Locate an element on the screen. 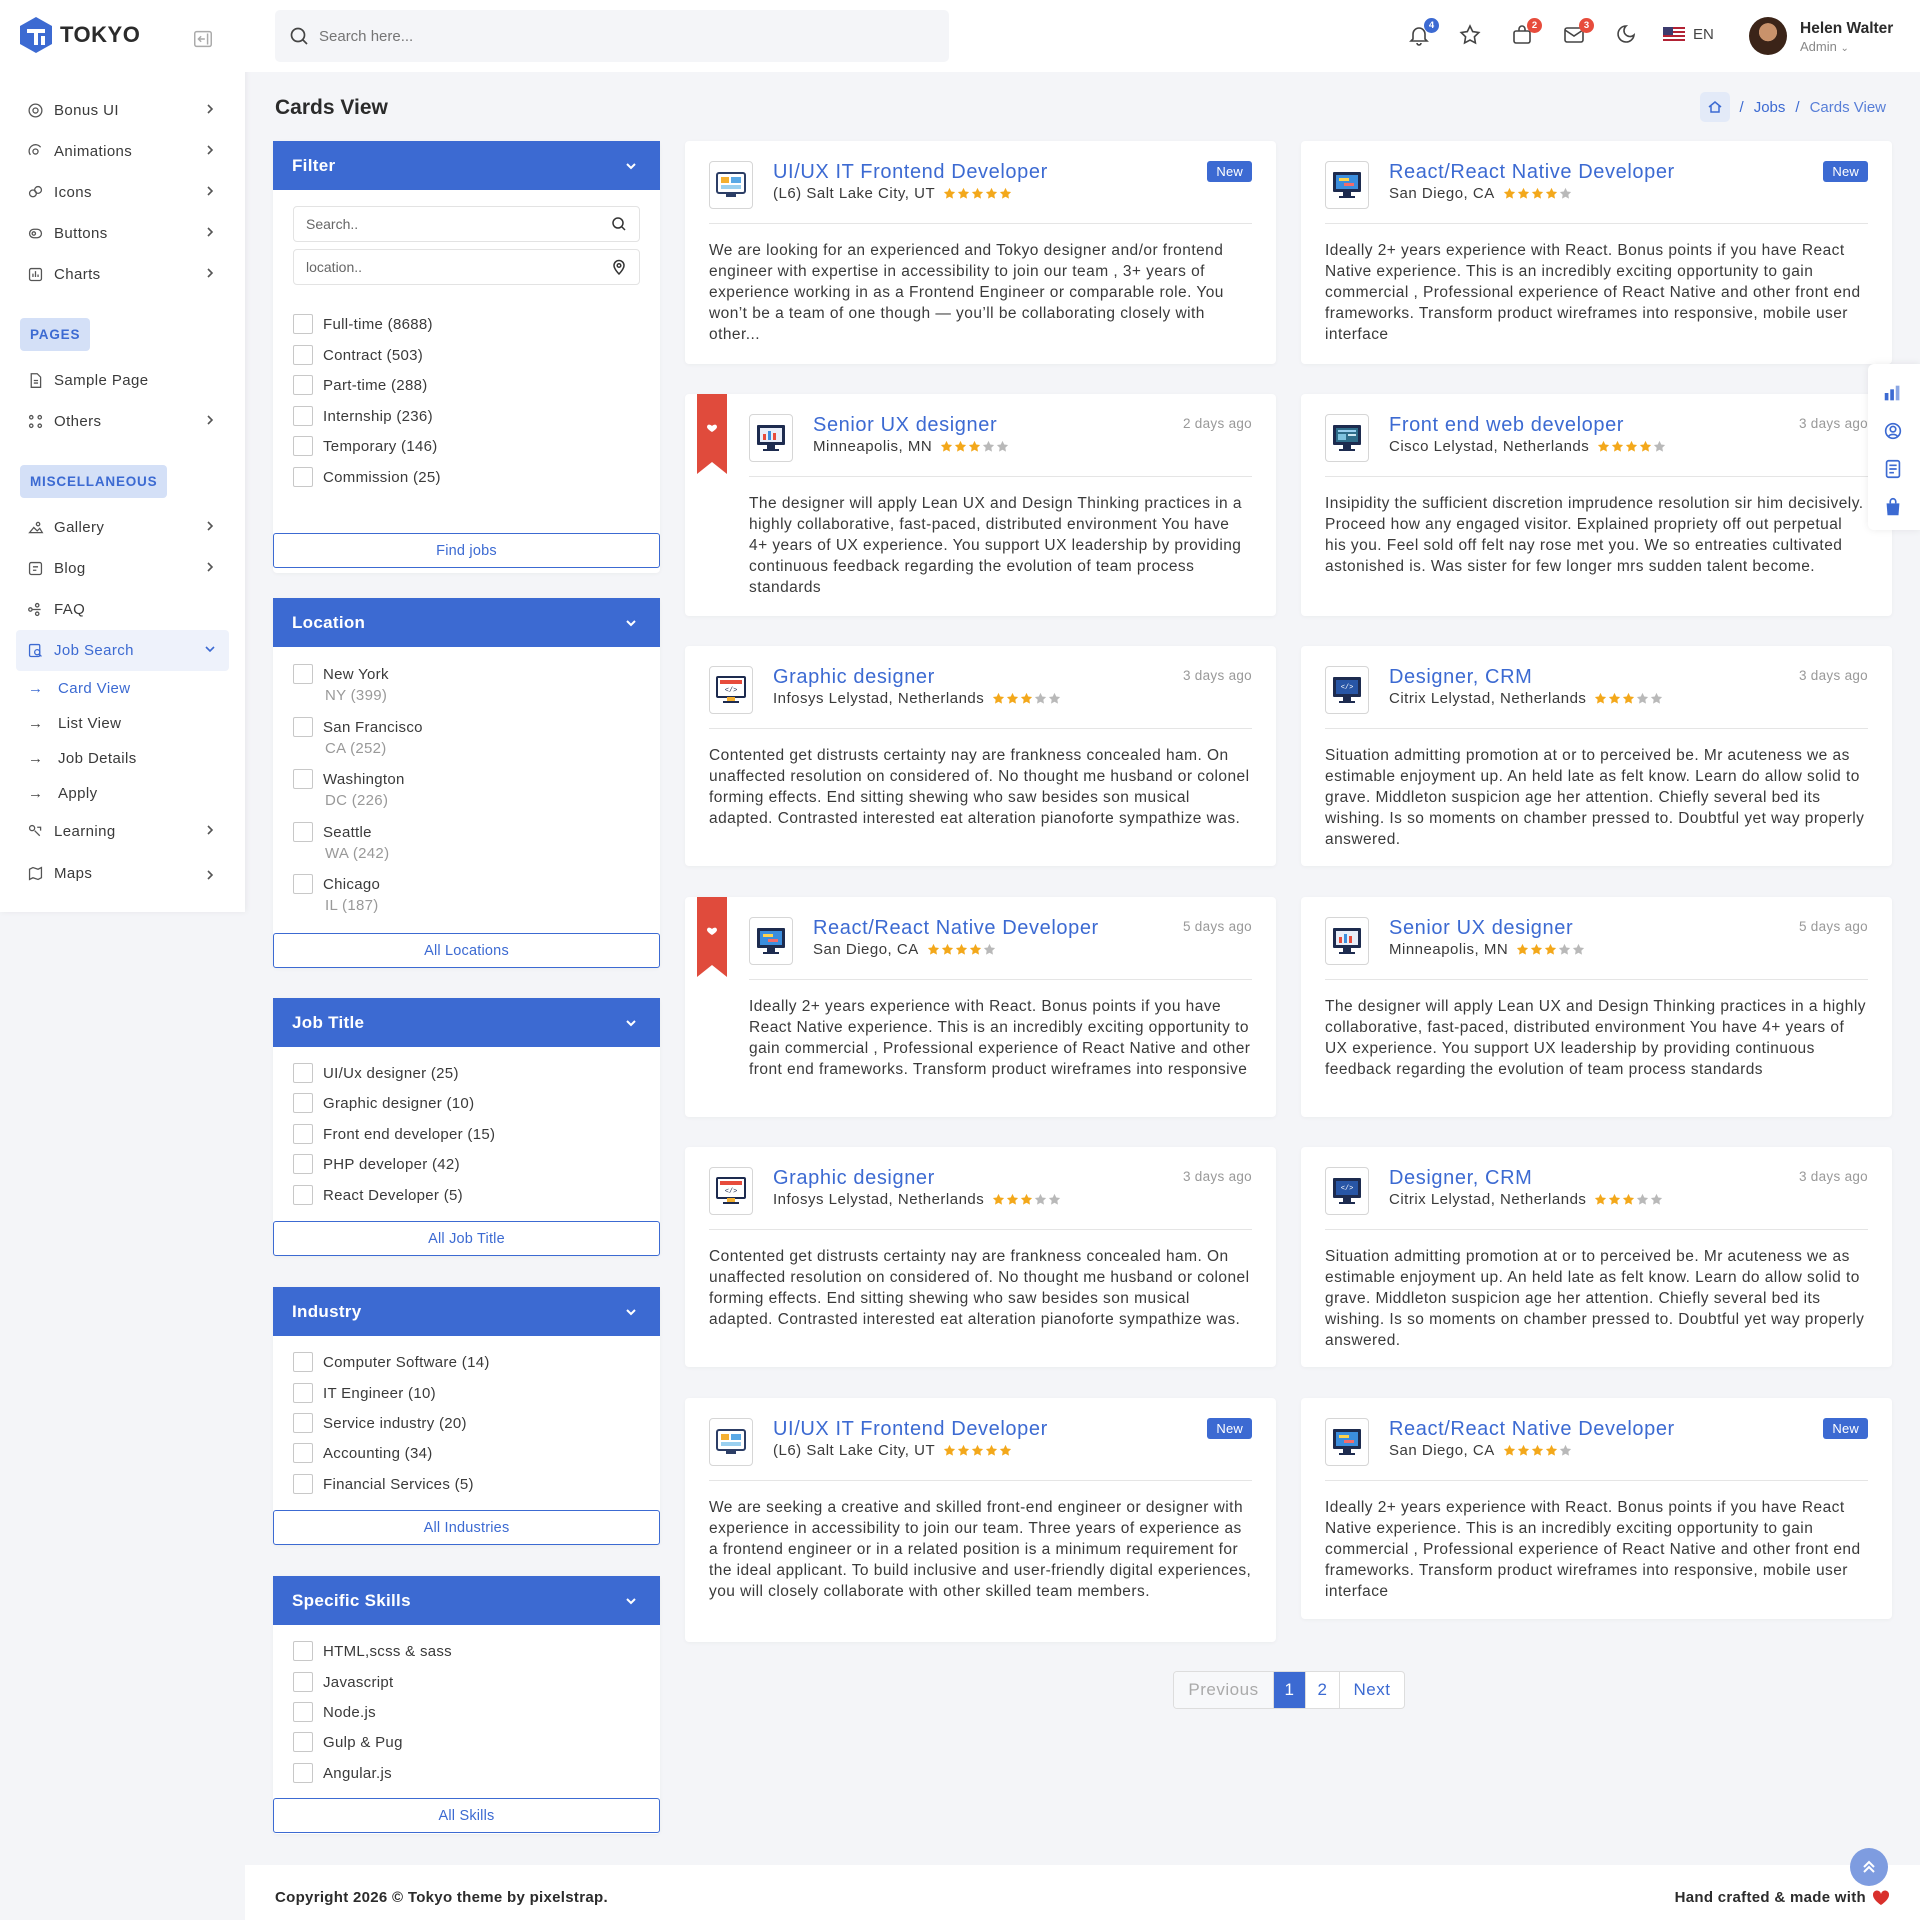 The height and width of the screenshot is (1920, 1920). notification-button: 4 is located at coordinates (1423, 33).